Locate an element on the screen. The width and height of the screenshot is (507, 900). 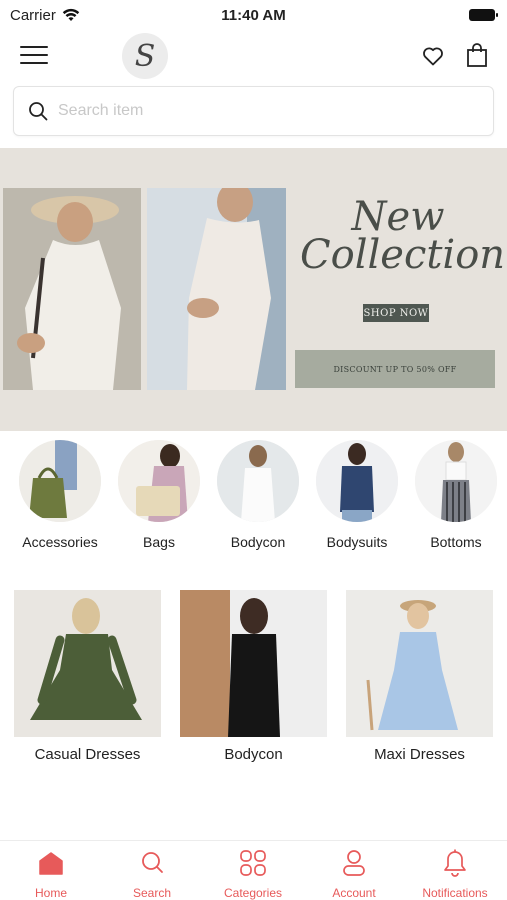
tab-label: Notifications is located at coordinates (455, 893).